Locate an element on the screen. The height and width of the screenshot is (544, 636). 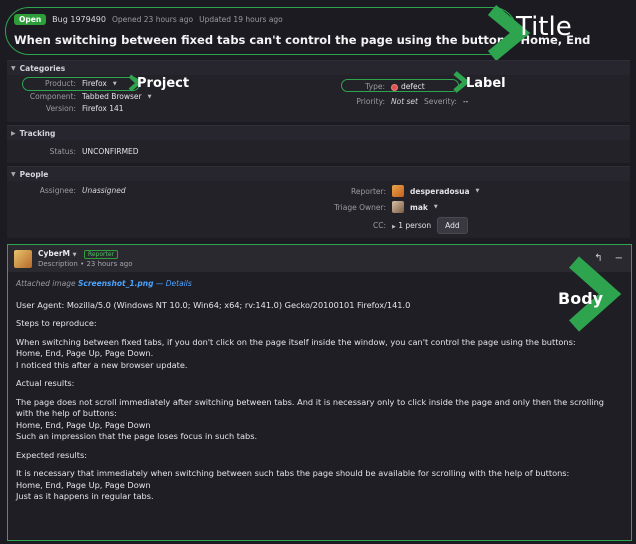
actual-heading: Actual results: is located at coordinates (45, 383).